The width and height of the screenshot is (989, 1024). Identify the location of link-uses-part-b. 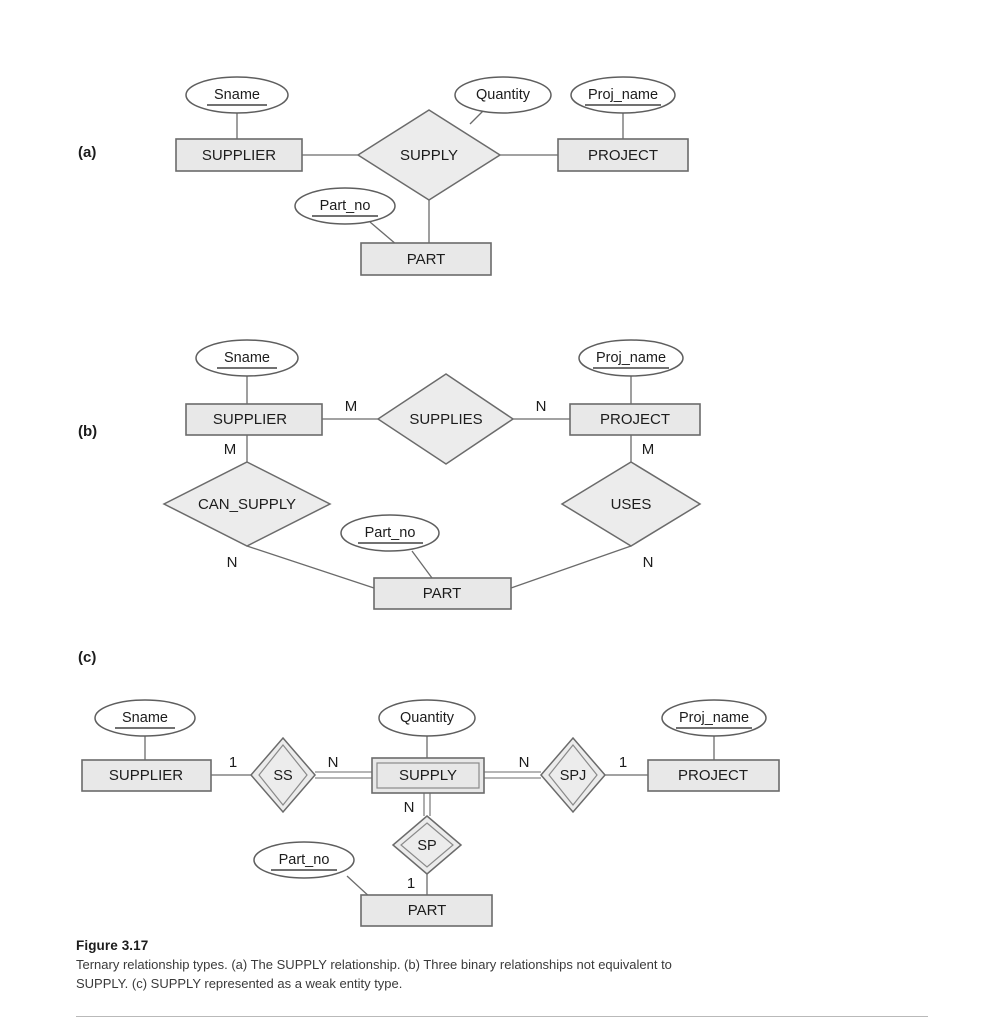
(571, 567).